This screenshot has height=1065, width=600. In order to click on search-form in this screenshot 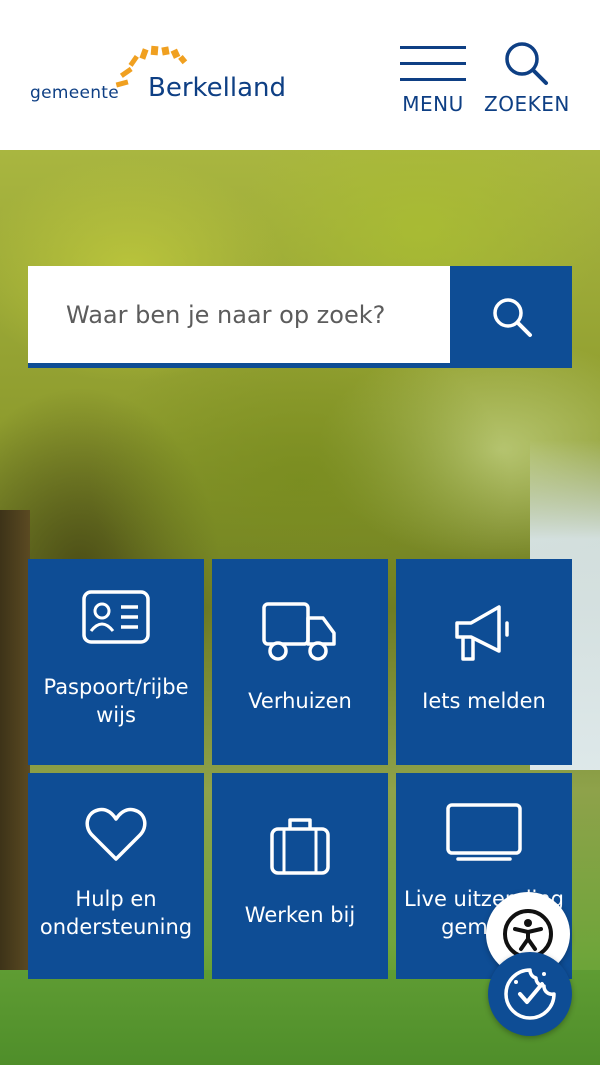, I will do `click(300, 317)`.